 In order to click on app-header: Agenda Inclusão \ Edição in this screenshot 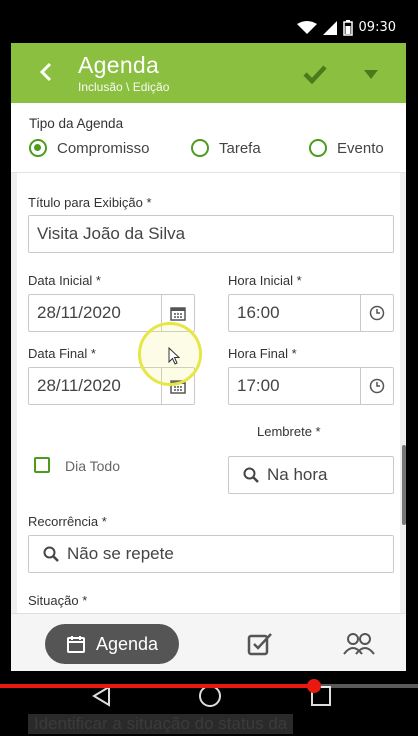, I will do `click(208, 73)`.